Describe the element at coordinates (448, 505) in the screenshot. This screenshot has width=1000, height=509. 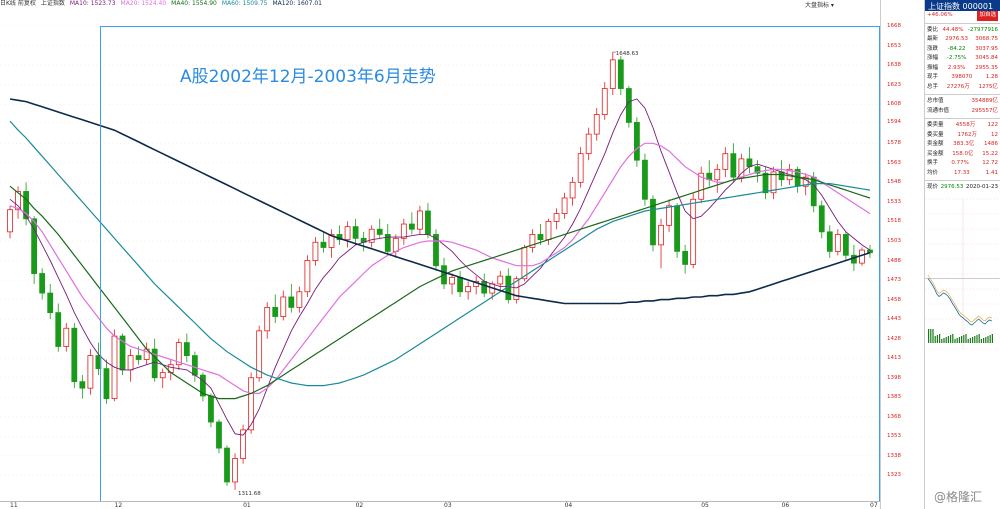
I see `date-tick: 03` at that location.